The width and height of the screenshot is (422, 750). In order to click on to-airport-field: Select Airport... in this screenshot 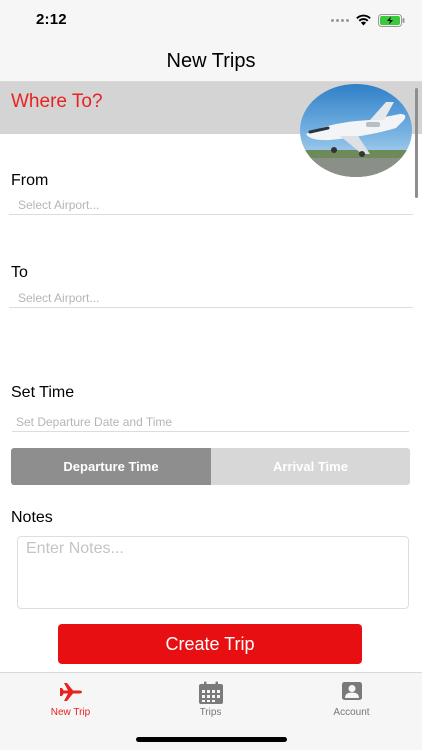, I will do `click(211, 298)`.